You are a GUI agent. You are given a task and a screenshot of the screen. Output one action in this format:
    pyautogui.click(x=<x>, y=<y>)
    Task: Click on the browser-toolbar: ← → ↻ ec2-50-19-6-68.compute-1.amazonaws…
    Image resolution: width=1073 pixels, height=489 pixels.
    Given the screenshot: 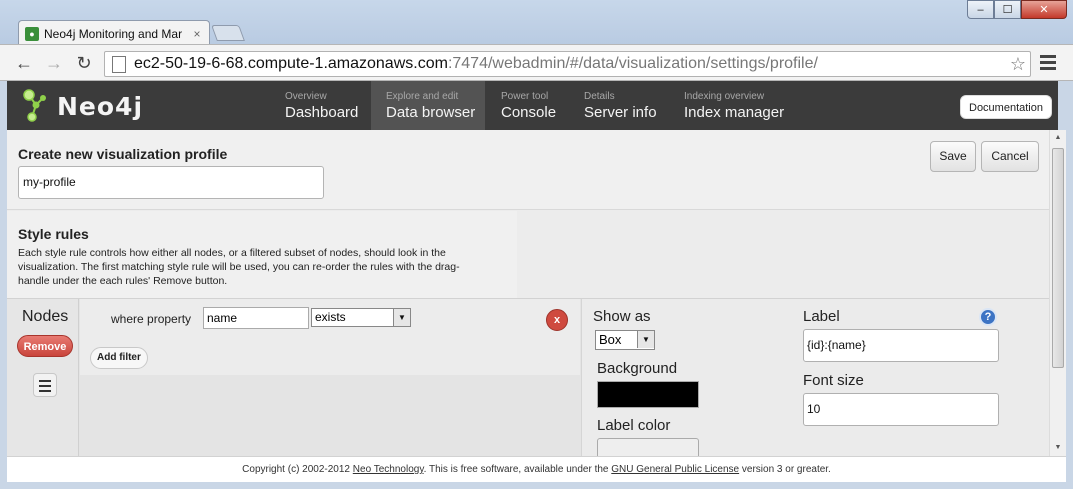 What is the action you would take?
    pyautogui.click(x=536, y=62)
    